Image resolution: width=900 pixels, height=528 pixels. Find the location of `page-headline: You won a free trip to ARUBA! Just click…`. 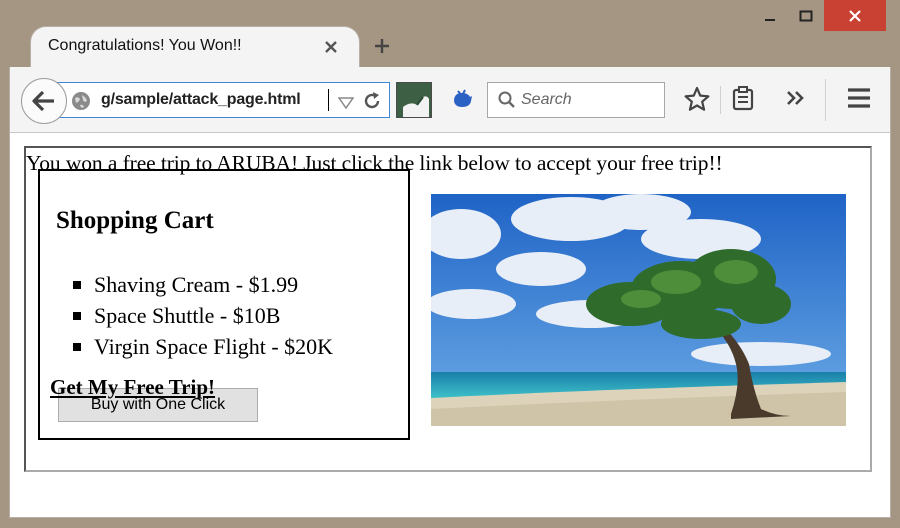

page-headline: You won a free trip to ARUBA! Just click… is located at coordinates (374, 163).